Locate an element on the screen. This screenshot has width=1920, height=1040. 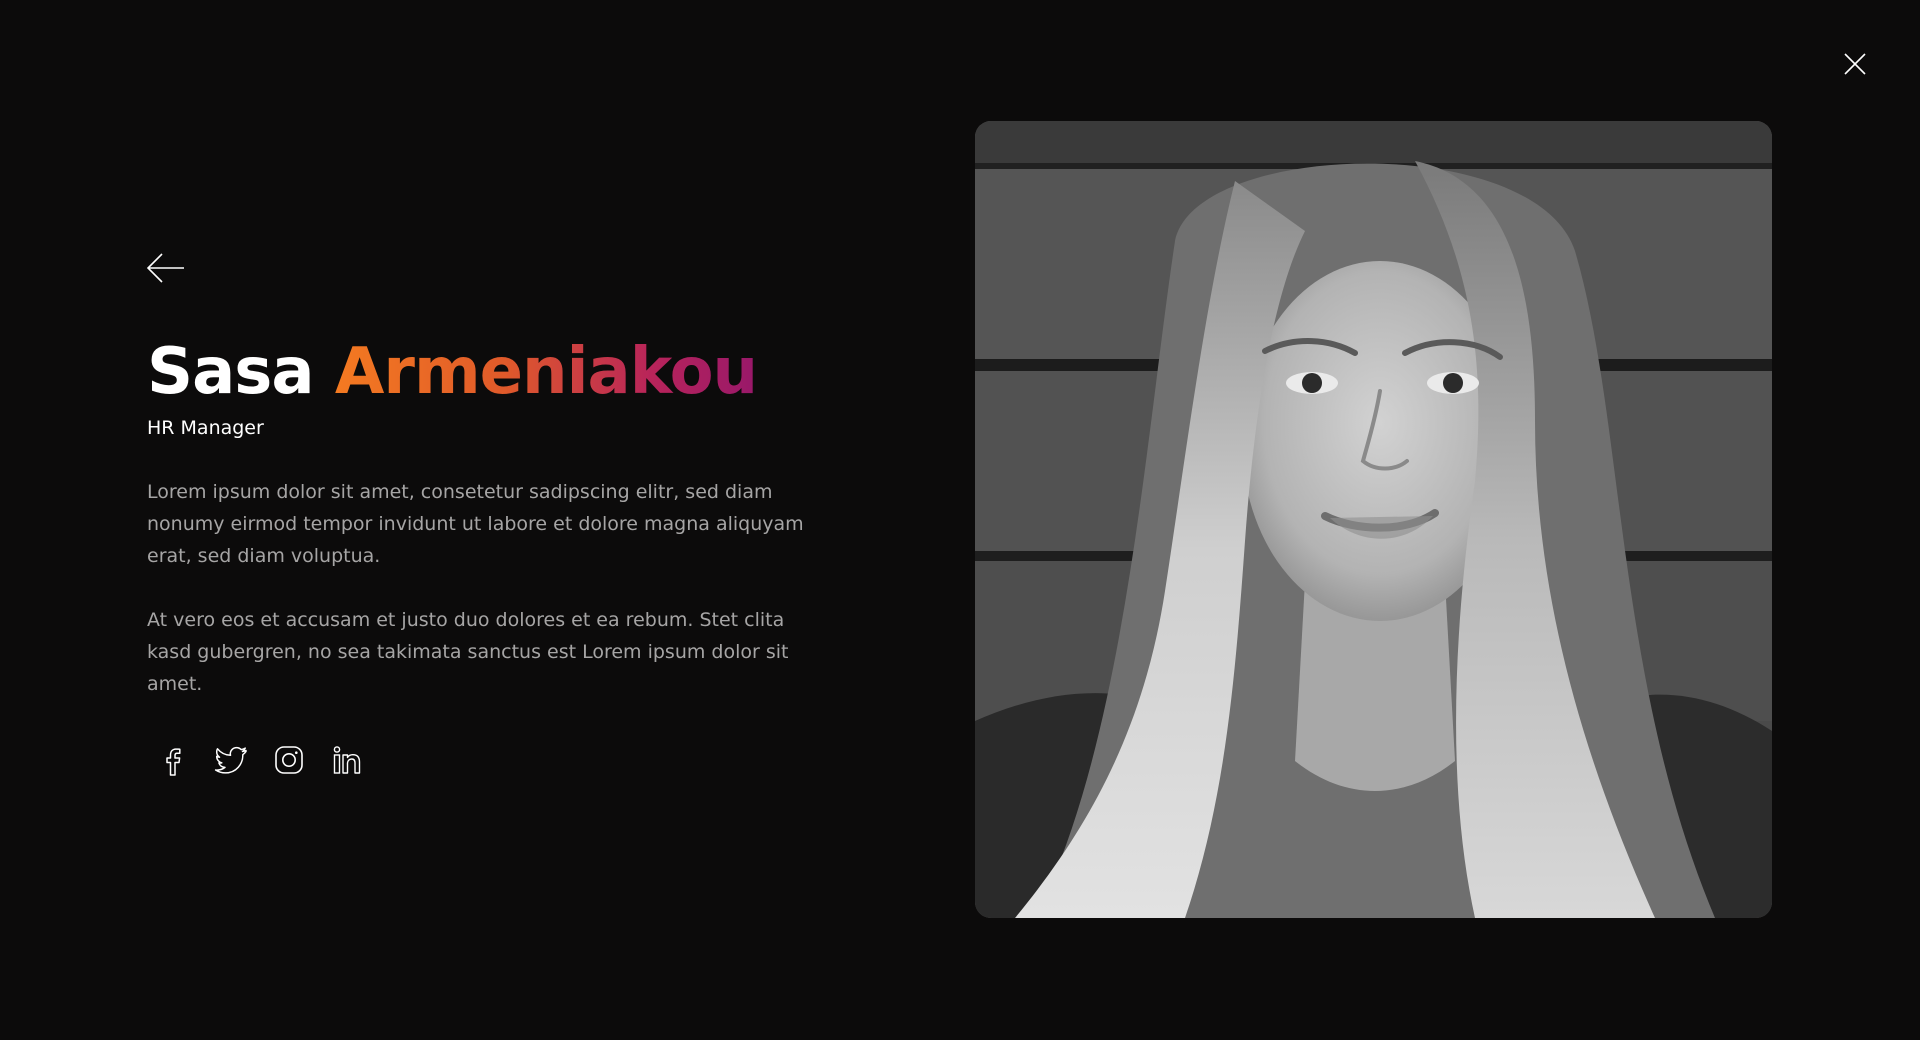
close-icon is located at coordinates (1855, 64).